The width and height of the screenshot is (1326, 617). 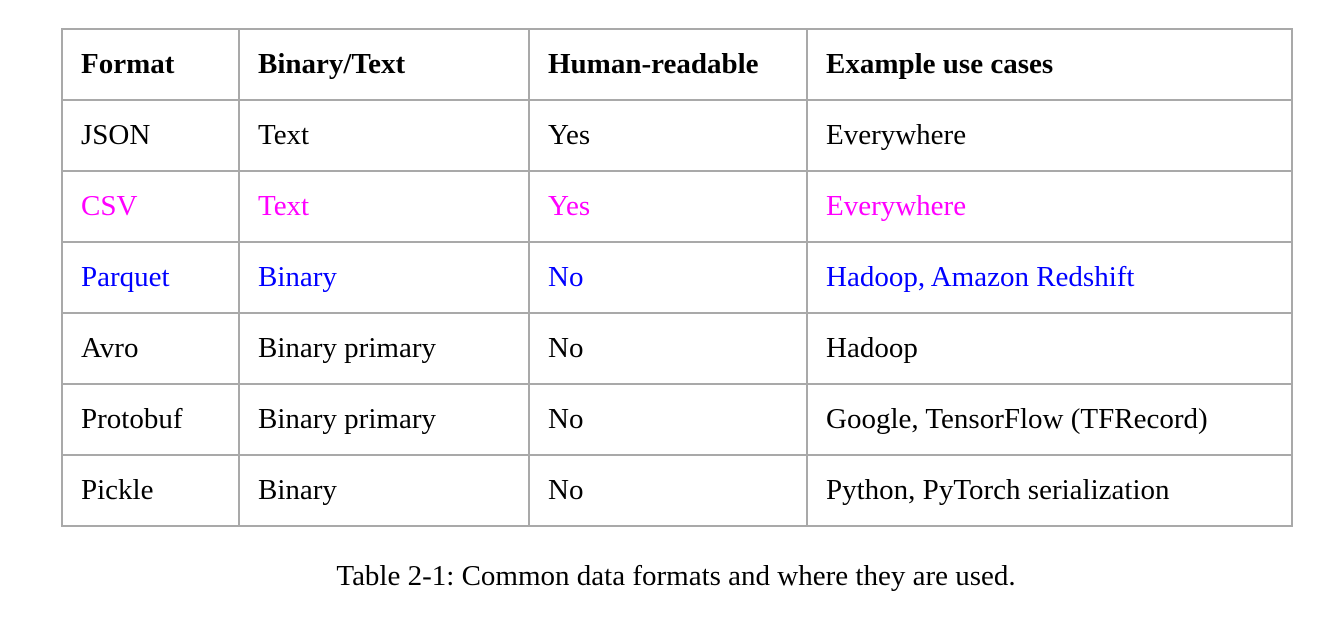 What do you see at coordinates (150, 64) in the screenshot?
I see `header-format: Format` at bounding box center [150, 64].